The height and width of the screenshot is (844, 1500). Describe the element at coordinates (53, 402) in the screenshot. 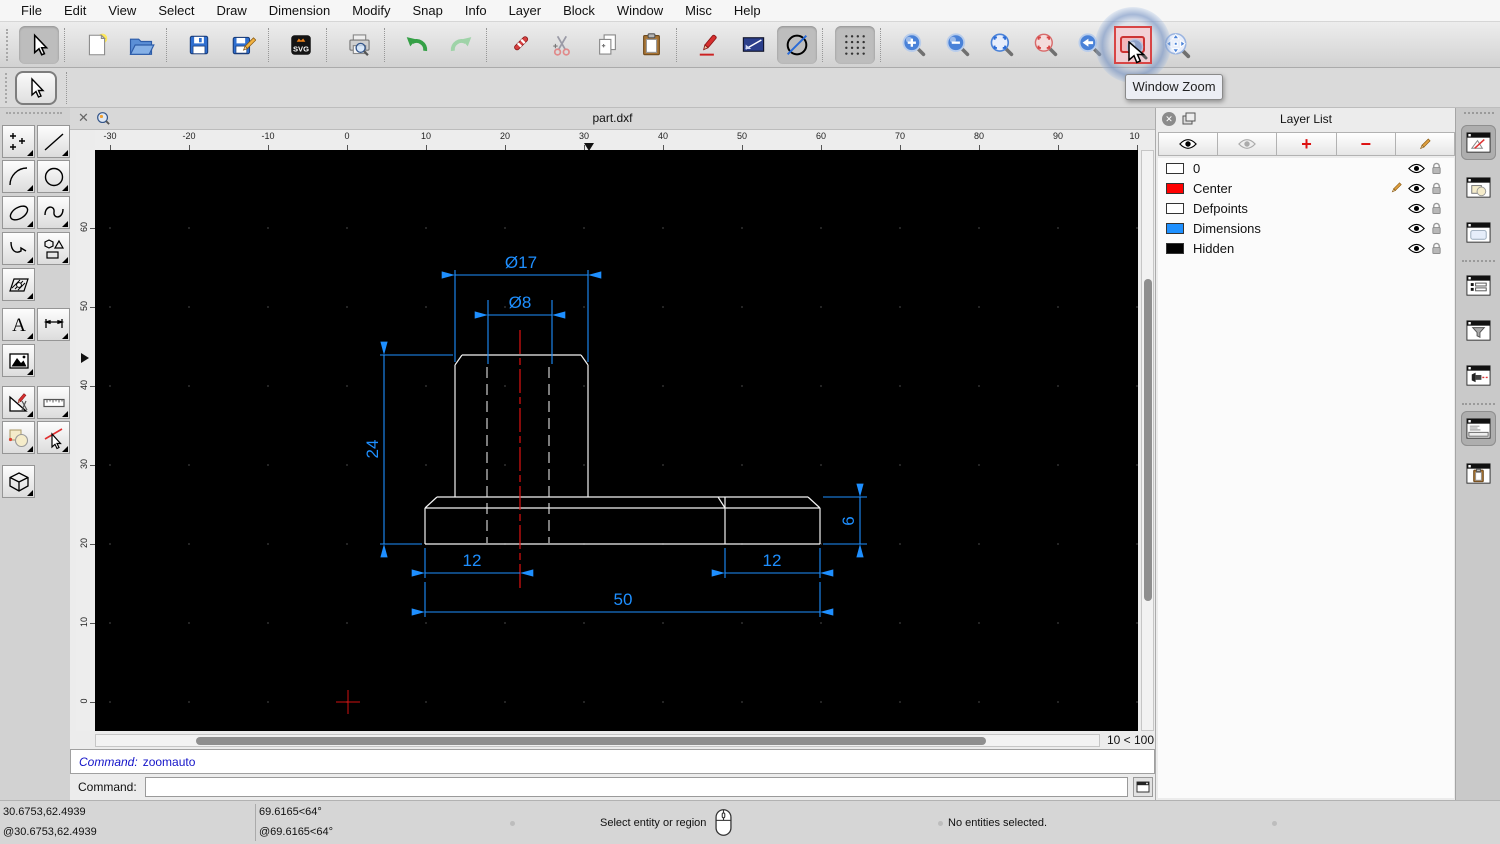

I see `ruler-tool-button` at that location.